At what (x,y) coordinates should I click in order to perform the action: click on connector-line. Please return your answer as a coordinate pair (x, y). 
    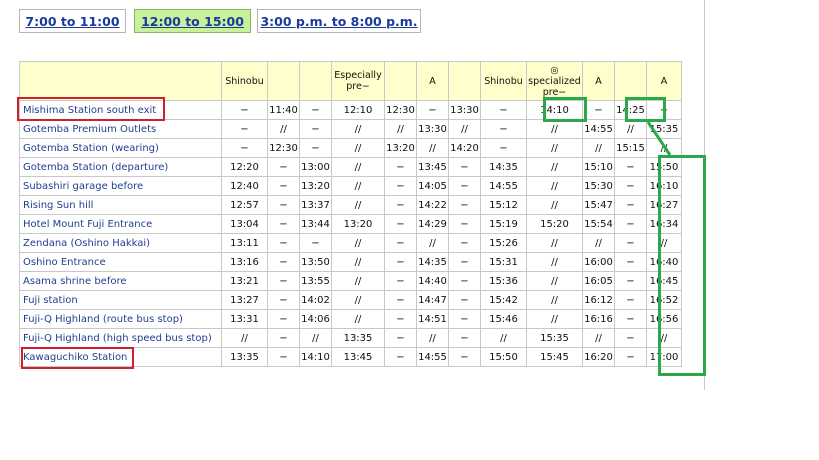
    Looking at the image, I should click on (659, 138).